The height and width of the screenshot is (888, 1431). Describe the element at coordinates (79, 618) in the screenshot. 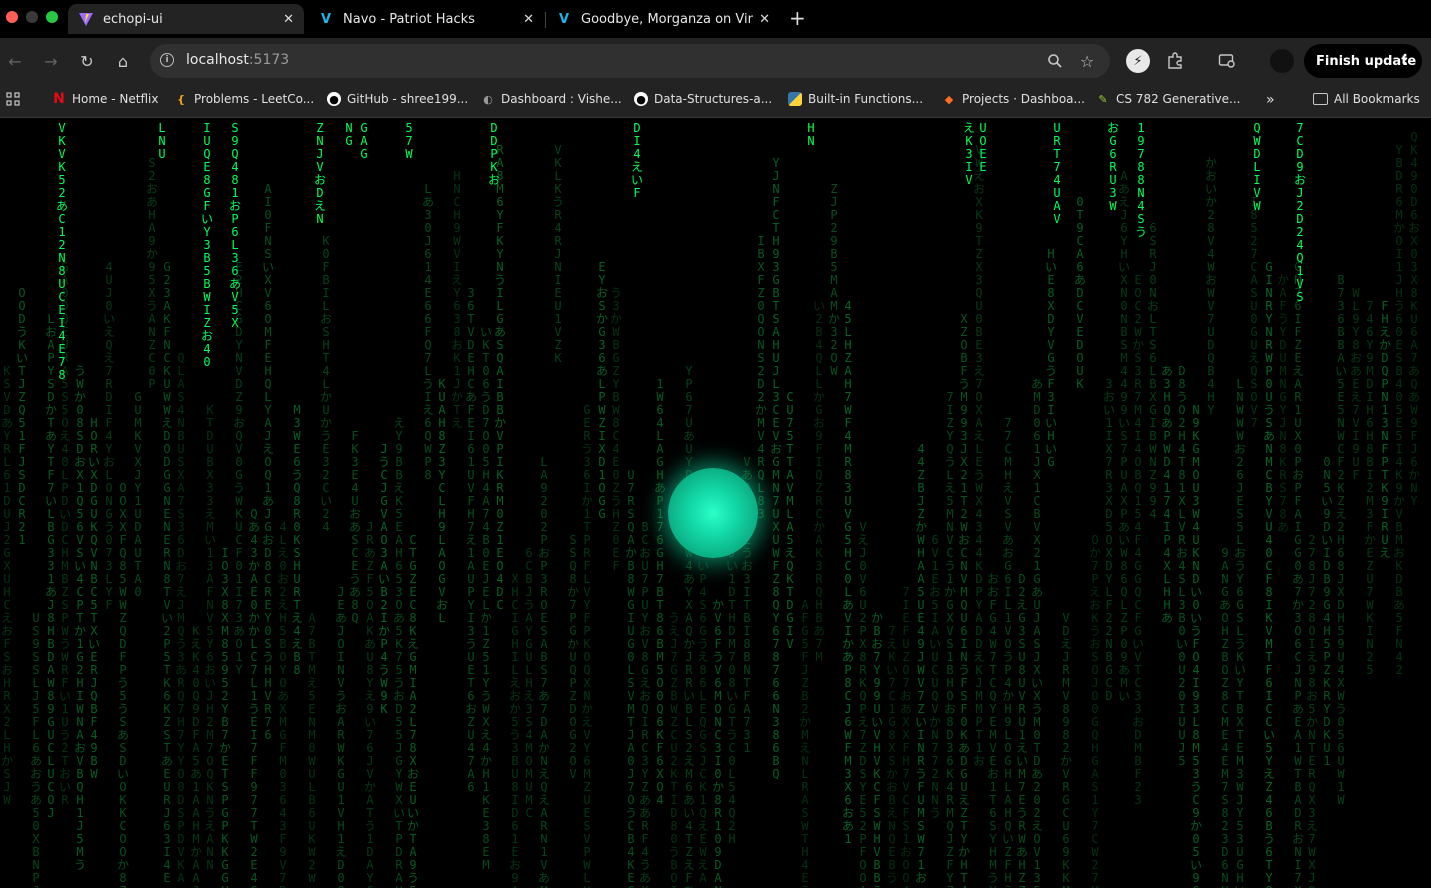

I see `matrix-column-dim: うWか08SDおX1Q56VSい4CPTか1G2HIWNAおVBQH1J5Mう` at that location.